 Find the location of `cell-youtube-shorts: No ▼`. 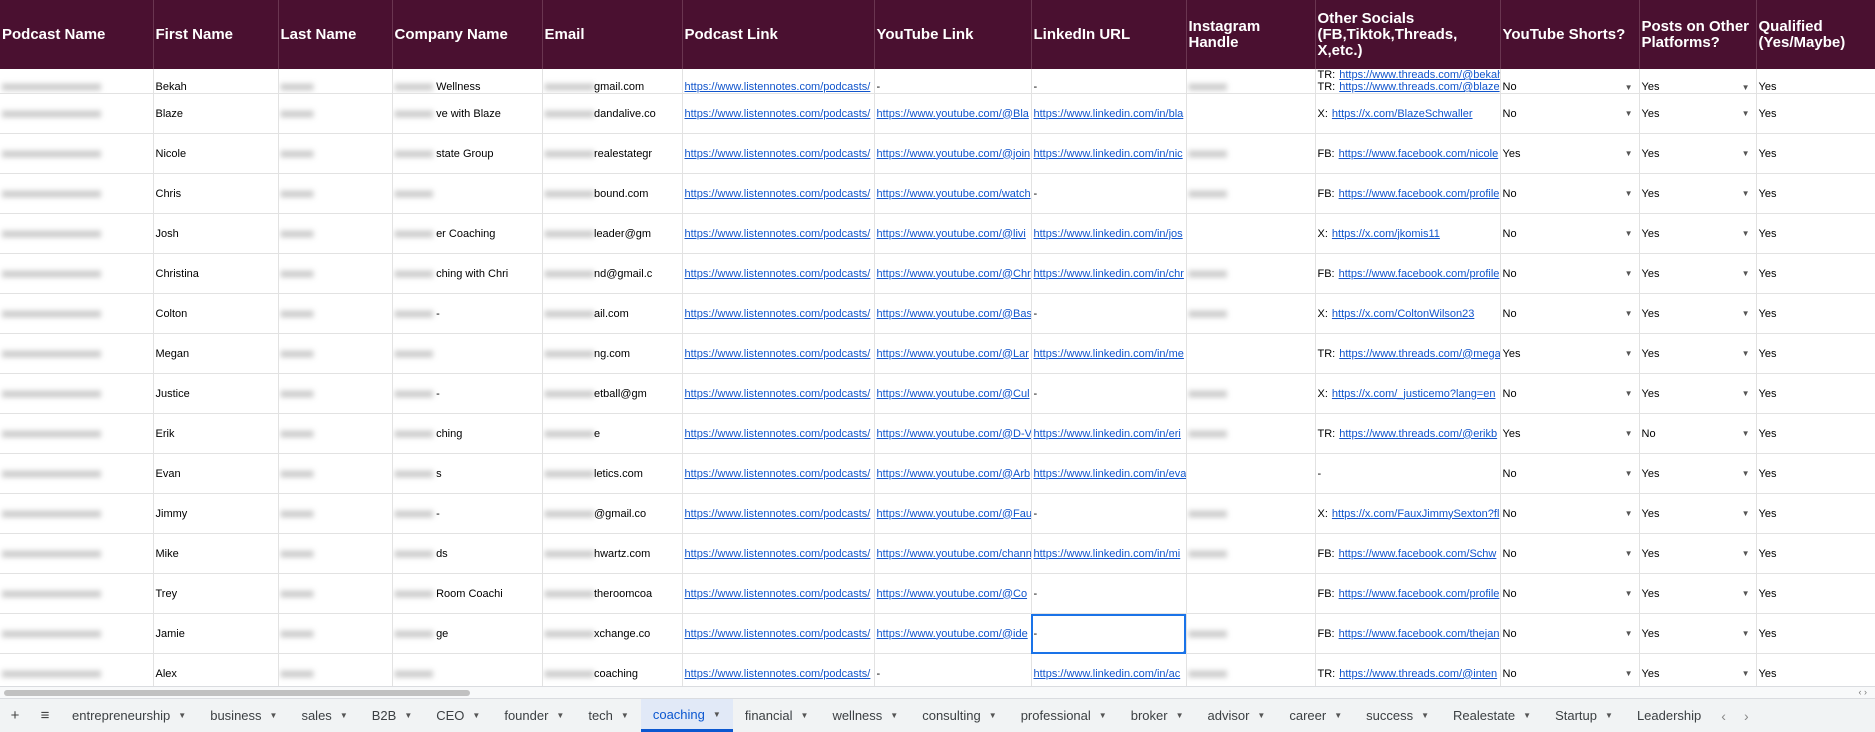

cell-youtube-shorts: No ▼ is located at coordinates (1570, 473).